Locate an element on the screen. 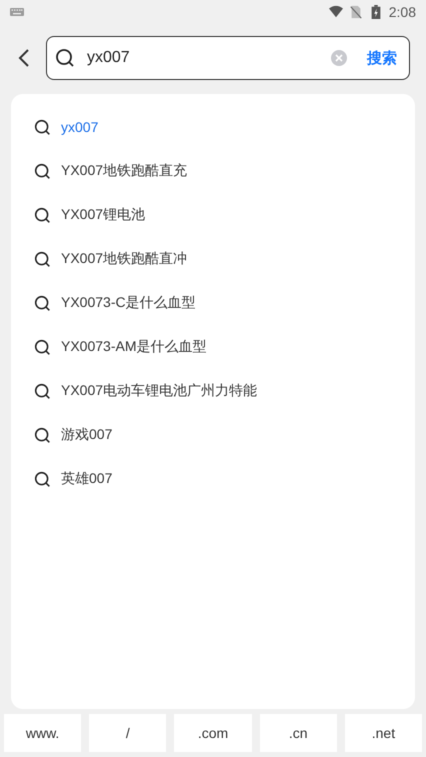 The image size is (426, 757). back-icon is located at coordinates (24, 58).